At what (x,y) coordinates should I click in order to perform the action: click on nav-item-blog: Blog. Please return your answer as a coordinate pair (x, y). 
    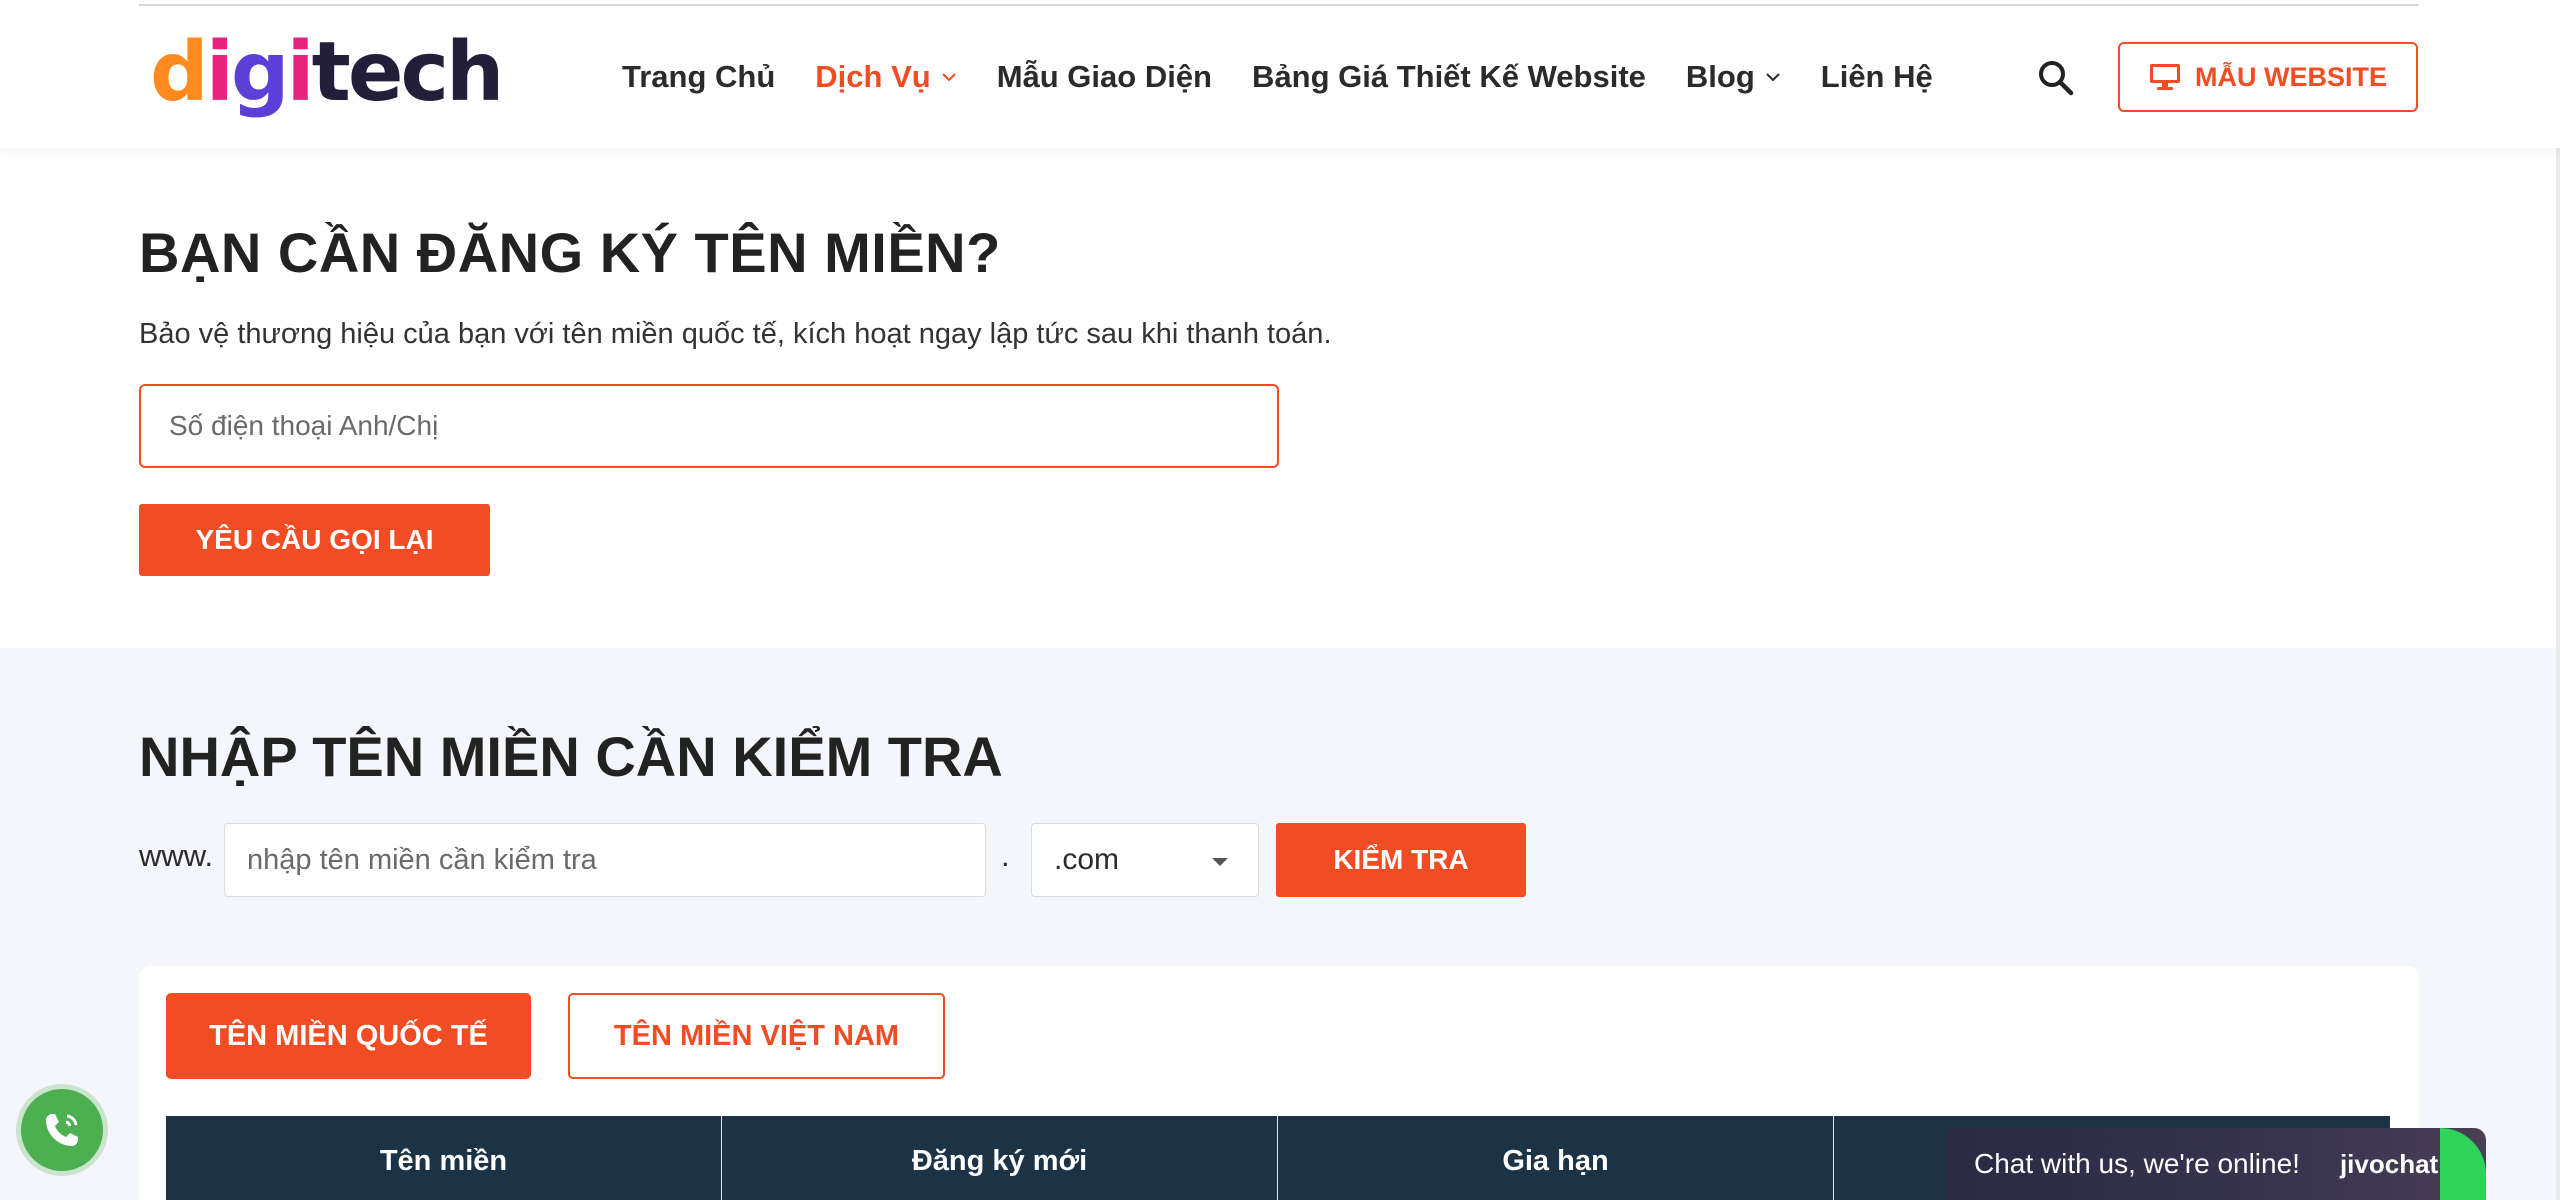
    Looking at the image, I should click on (1733, 77).